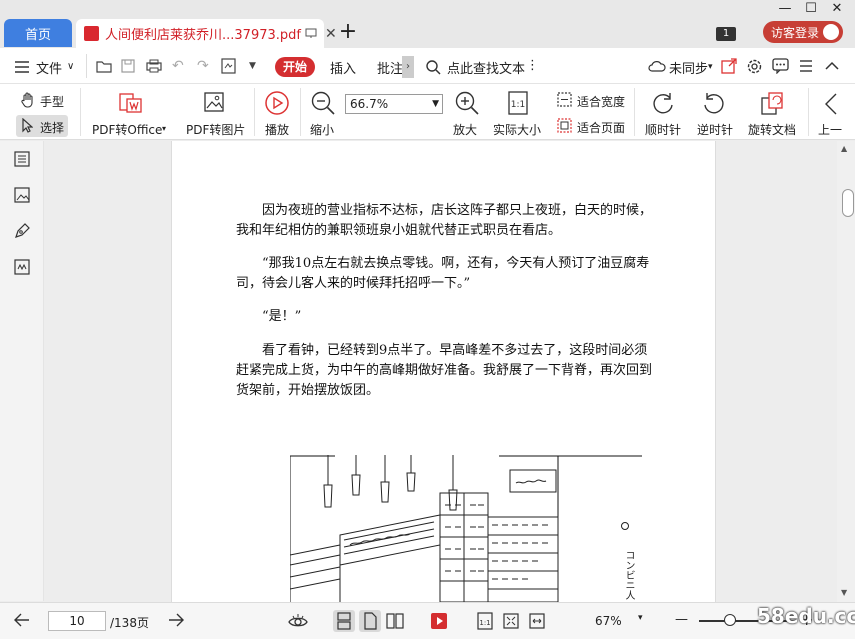 The width and height of the screenshot is (855, 639). Describe the element at coordinates (298, 621) in the screenshot. I see `eye-protection-icon` at that location.